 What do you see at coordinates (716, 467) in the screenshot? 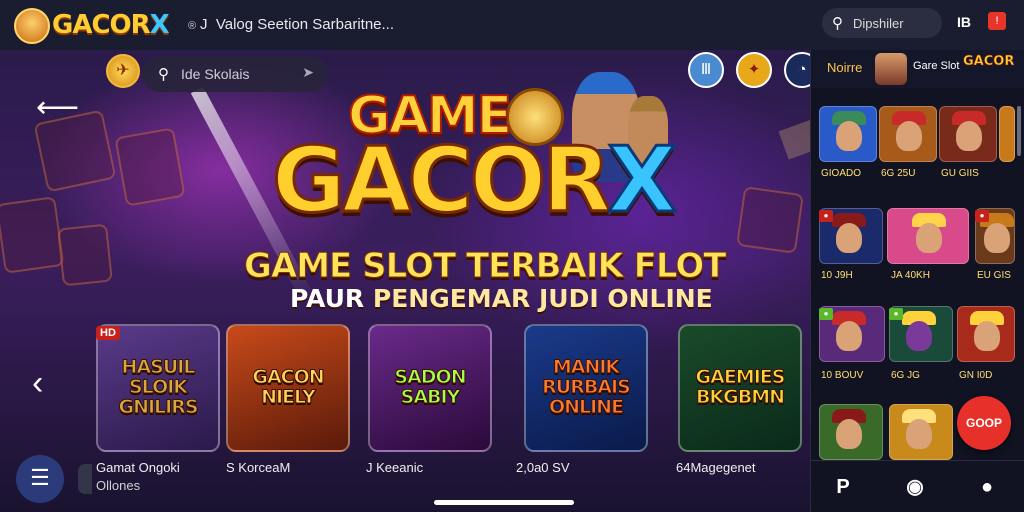
I see `card-caption: 64Magegenet` at bounding box center [716, 467].